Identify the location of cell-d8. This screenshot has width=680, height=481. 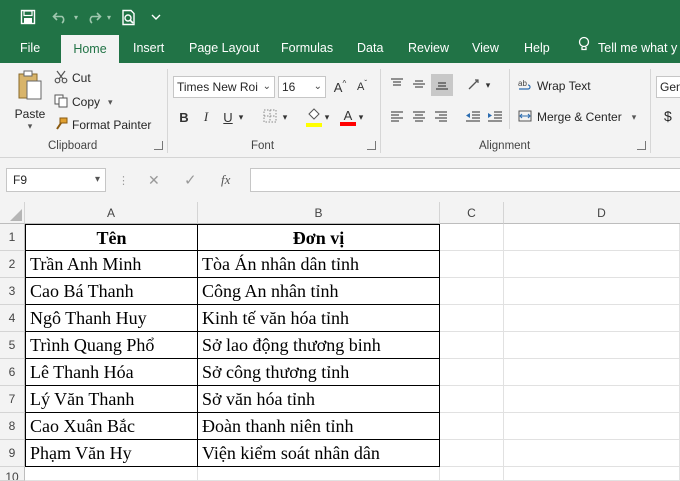
(592, 426).